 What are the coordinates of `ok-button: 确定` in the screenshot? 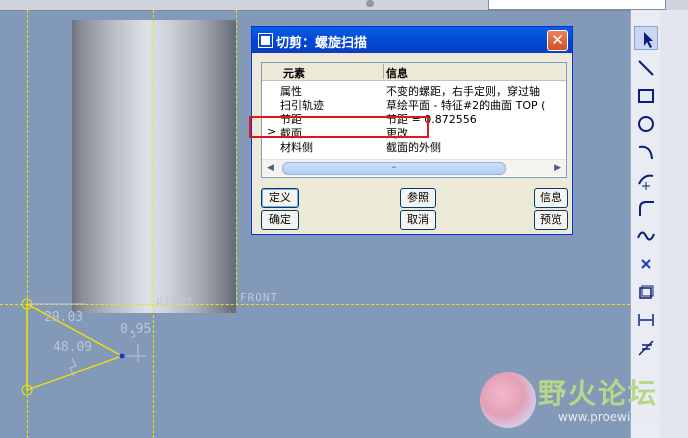 It's located at (280, 220).